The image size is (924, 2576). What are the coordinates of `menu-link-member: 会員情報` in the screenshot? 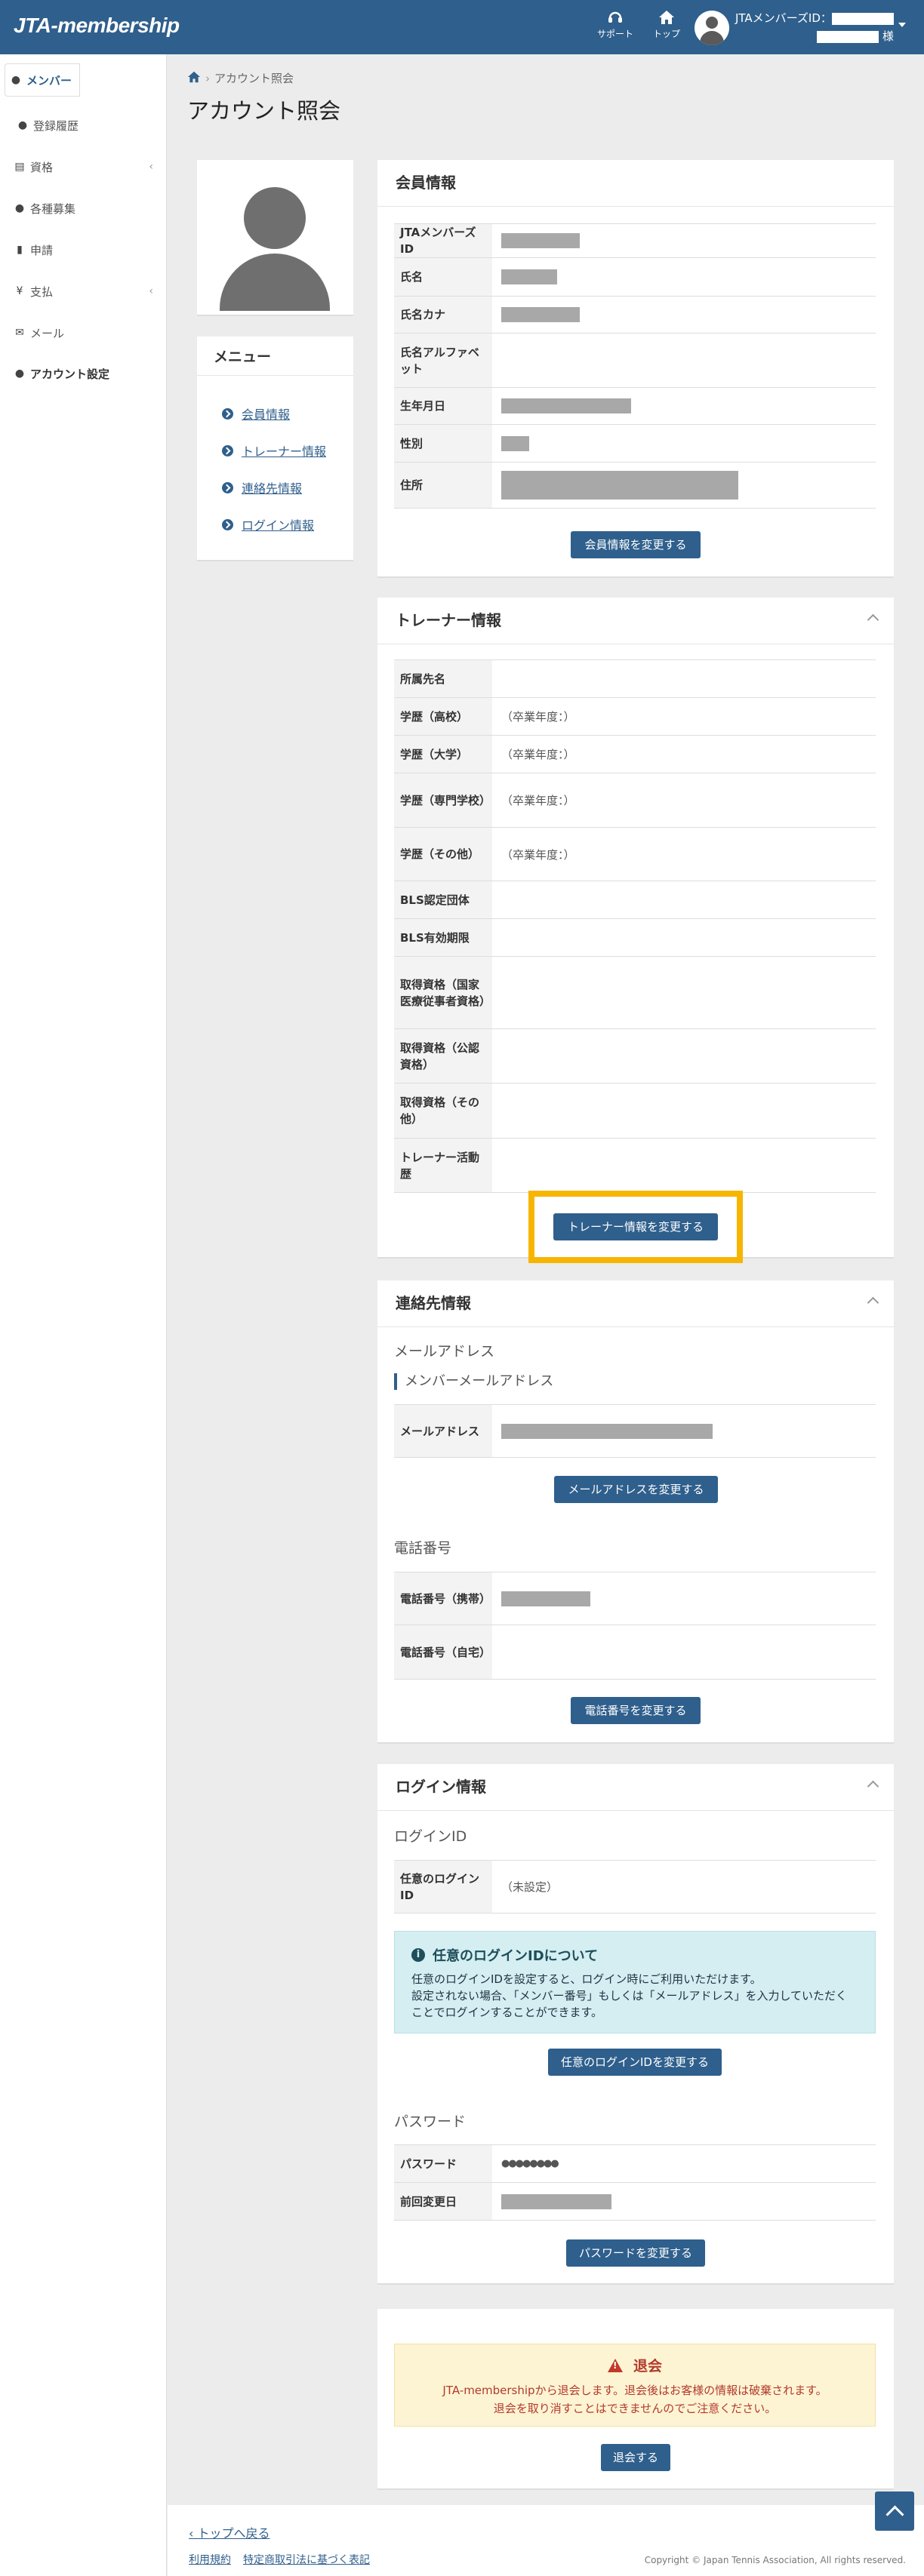 It's located at (256, 413).